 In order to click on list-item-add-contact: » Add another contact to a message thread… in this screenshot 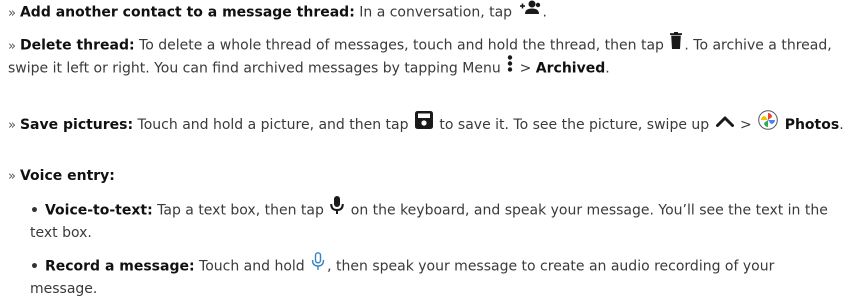, I will do `click(426, 12)`.